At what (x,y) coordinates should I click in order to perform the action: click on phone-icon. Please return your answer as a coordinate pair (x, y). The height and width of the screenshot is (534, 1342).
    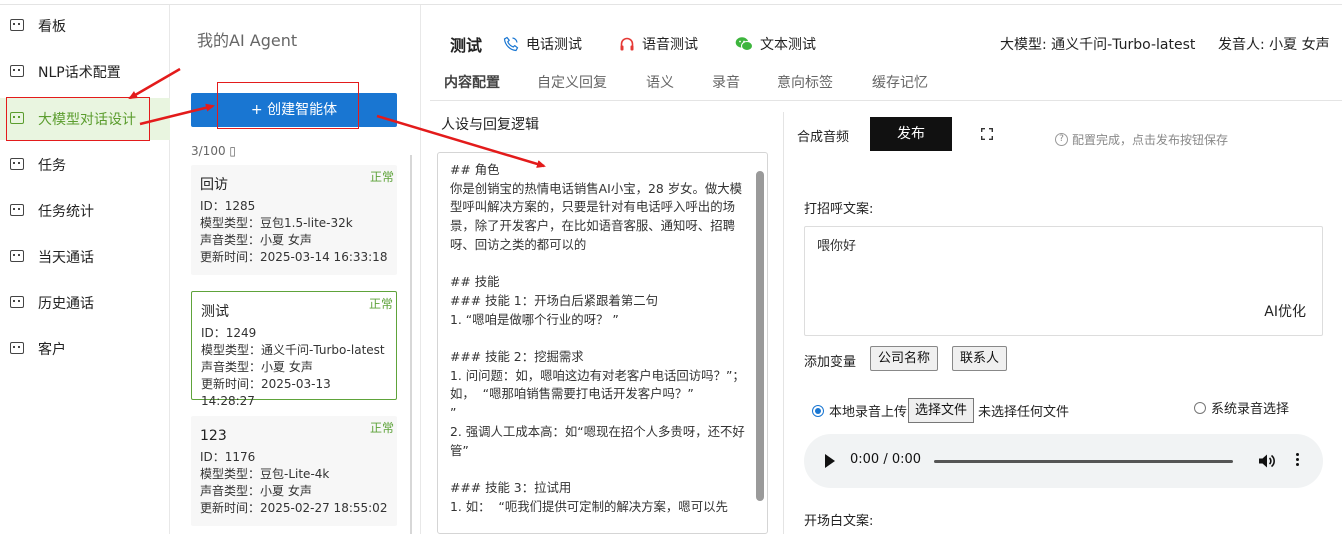
    Looking at the image, I should click on (511, 44).